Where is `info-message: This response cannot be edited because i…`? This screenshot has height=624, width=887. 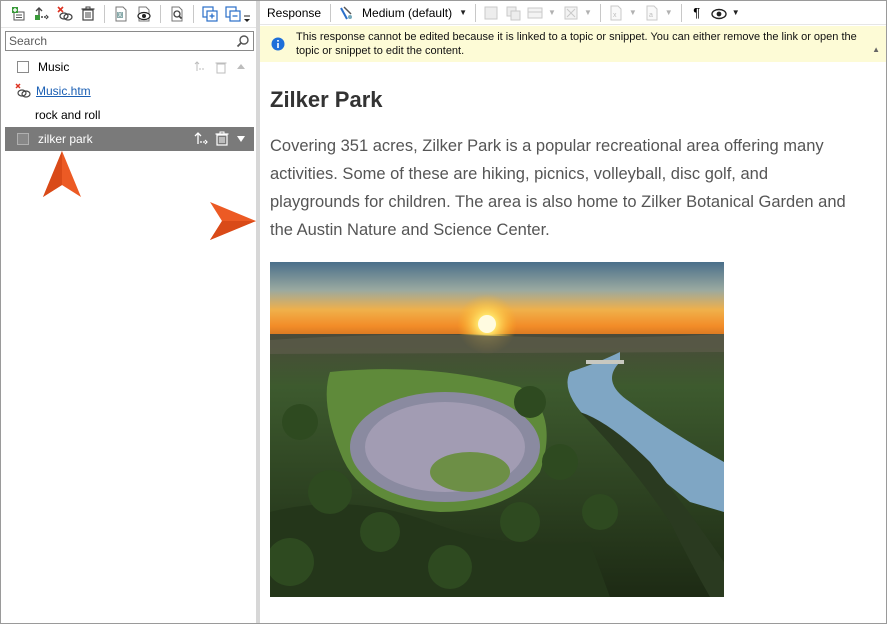
info-message: This response cannot be edited because i… is located at coordinates (576, 44).